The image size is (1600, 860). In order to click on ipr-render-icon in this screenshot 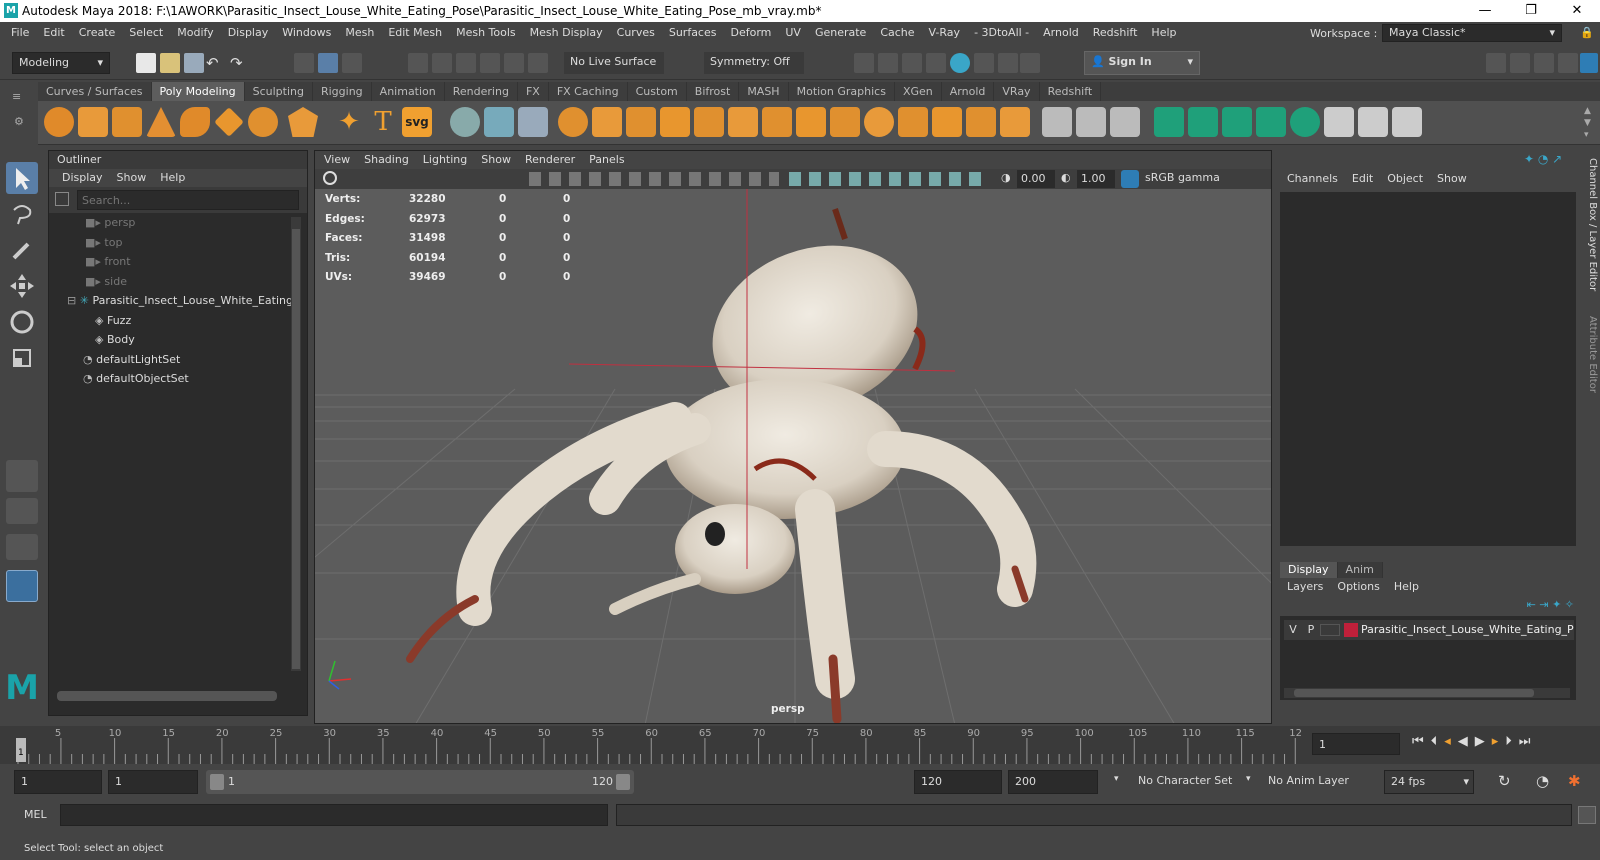, I will do `click(912, 63)`.